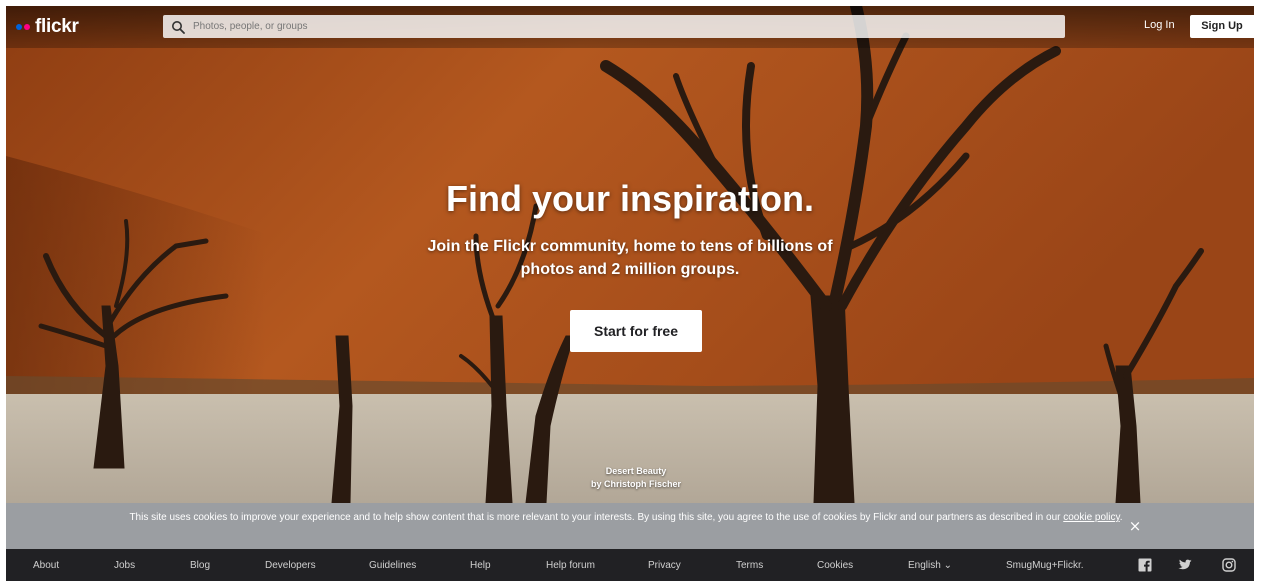  What do you see at coordinates (835, 565) in the screenshot?
I see `footer-link-cookies: Cookies` at bounding box center [835, 565].